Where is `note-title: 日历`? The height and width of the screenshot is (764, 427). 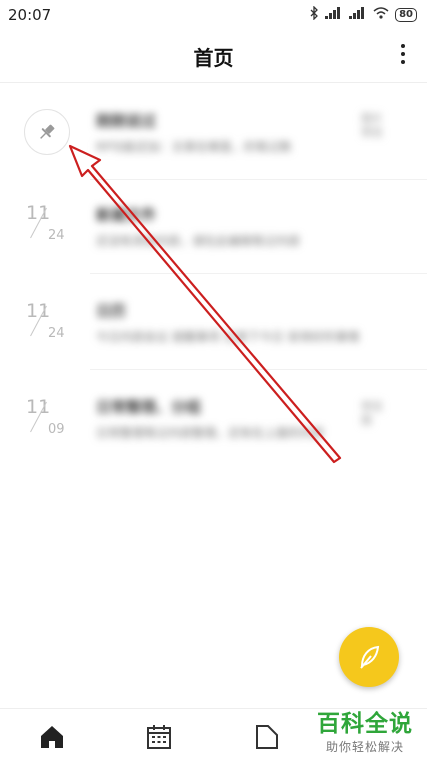
note-title: 日历 is located at coordinates (111, 311).